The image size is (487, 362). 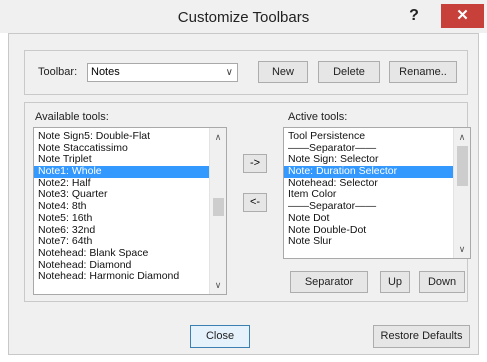 What do you see at coordinates (229, 72) in the screenshot?
I see `chevron-down-icon: ∨` at bounding box center [229, 72].